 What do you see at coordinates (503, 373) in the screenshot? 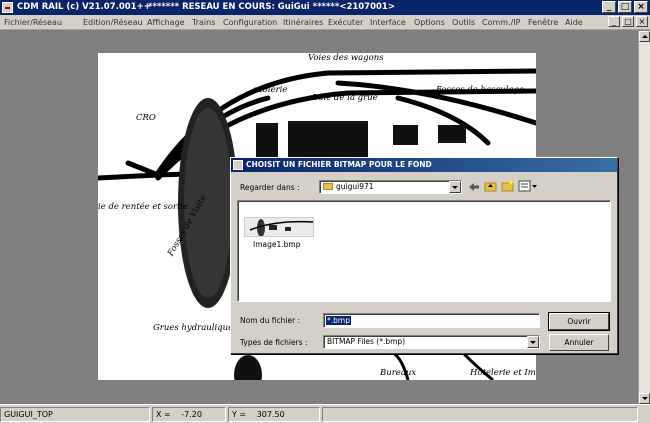
I see `map-label-hotelerie: Hôtelerie et Immobilier` at bounding box center [503, 373].